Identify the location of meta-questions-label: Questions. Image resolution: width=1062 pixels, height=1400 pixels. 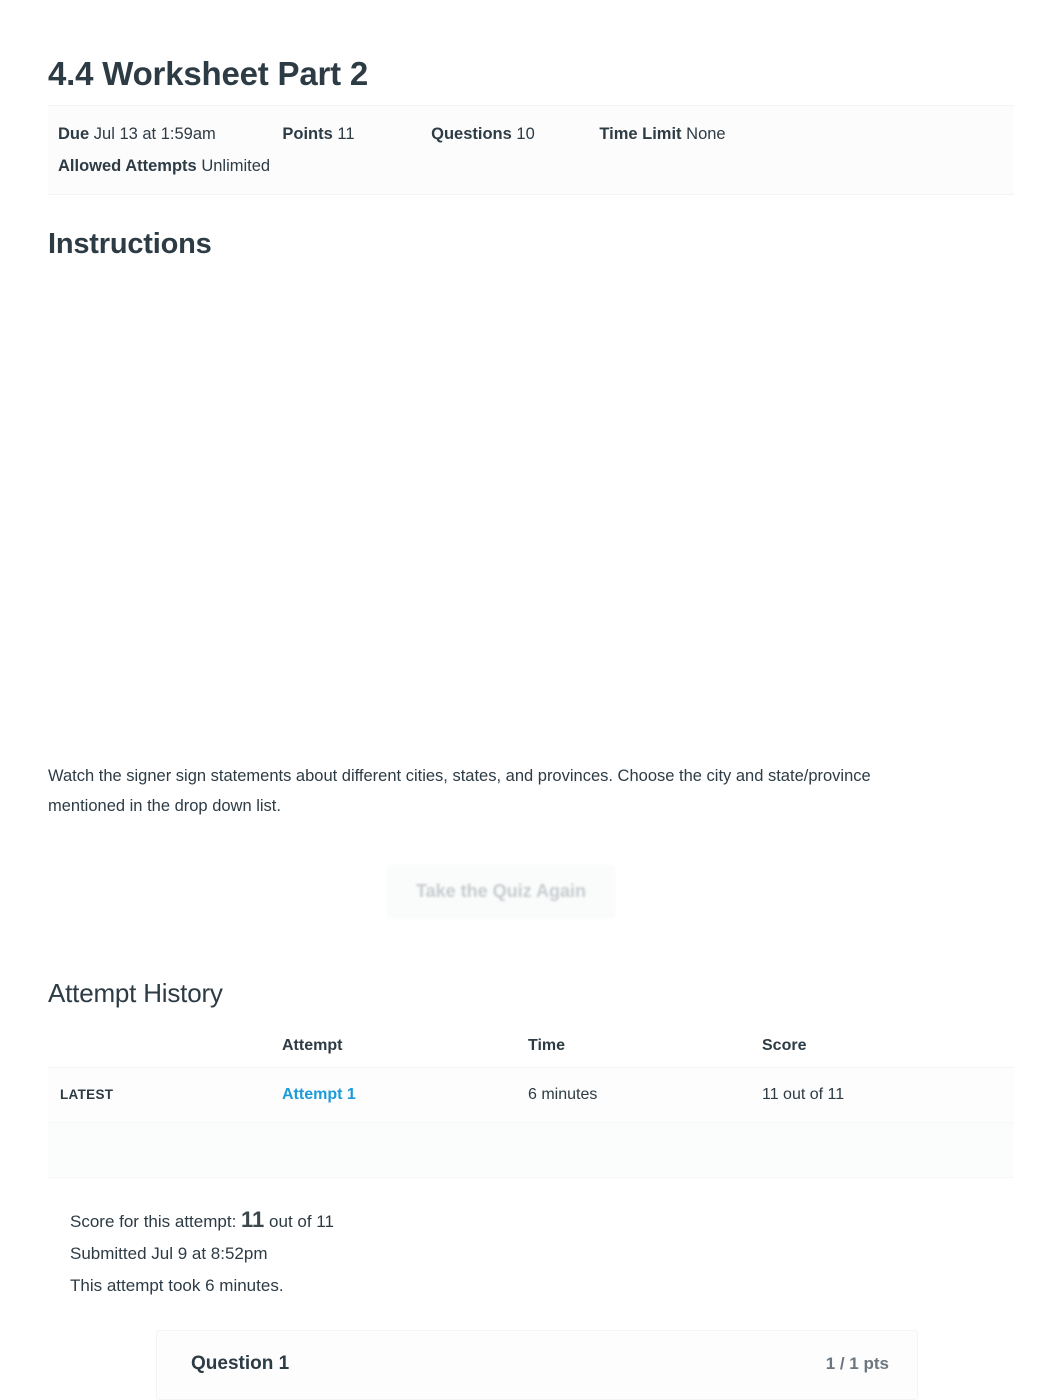
(471, 133).